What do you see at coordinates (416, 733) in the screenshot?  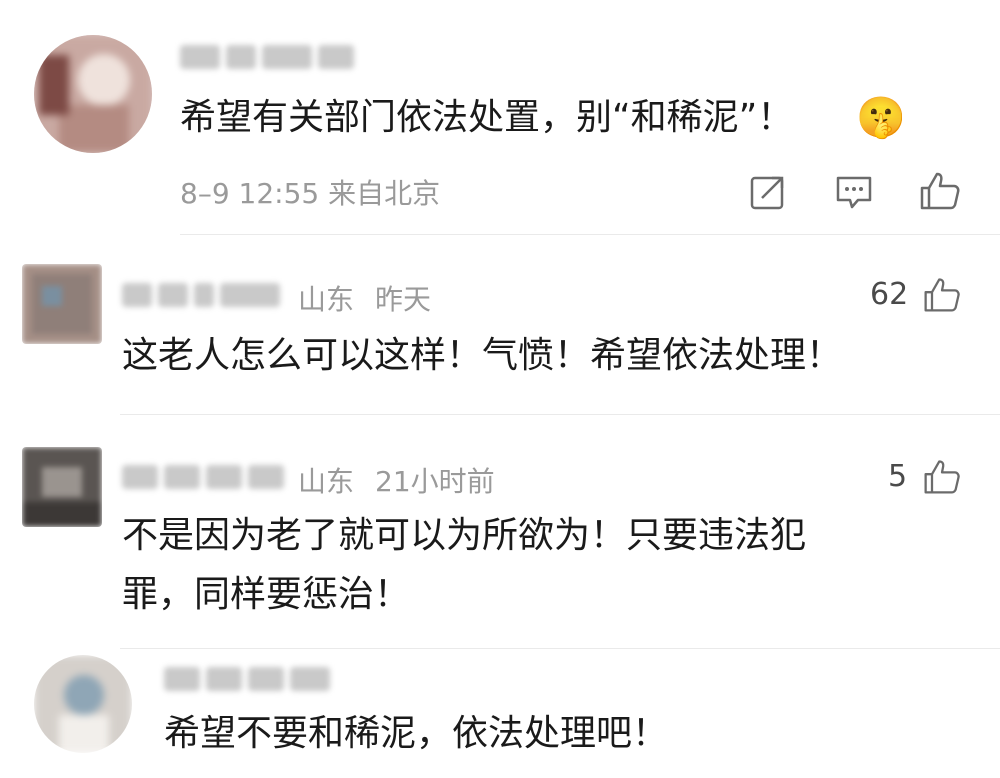 I see `comment-text: 希望不要和稀泥，依法处理吧！` at bounding box center [416, 733].